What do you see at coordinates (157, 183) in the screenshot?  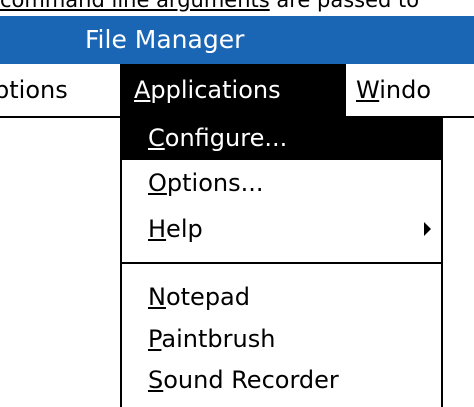 I see `menu-item-options-accel: O` at bounding box center [157, 183].